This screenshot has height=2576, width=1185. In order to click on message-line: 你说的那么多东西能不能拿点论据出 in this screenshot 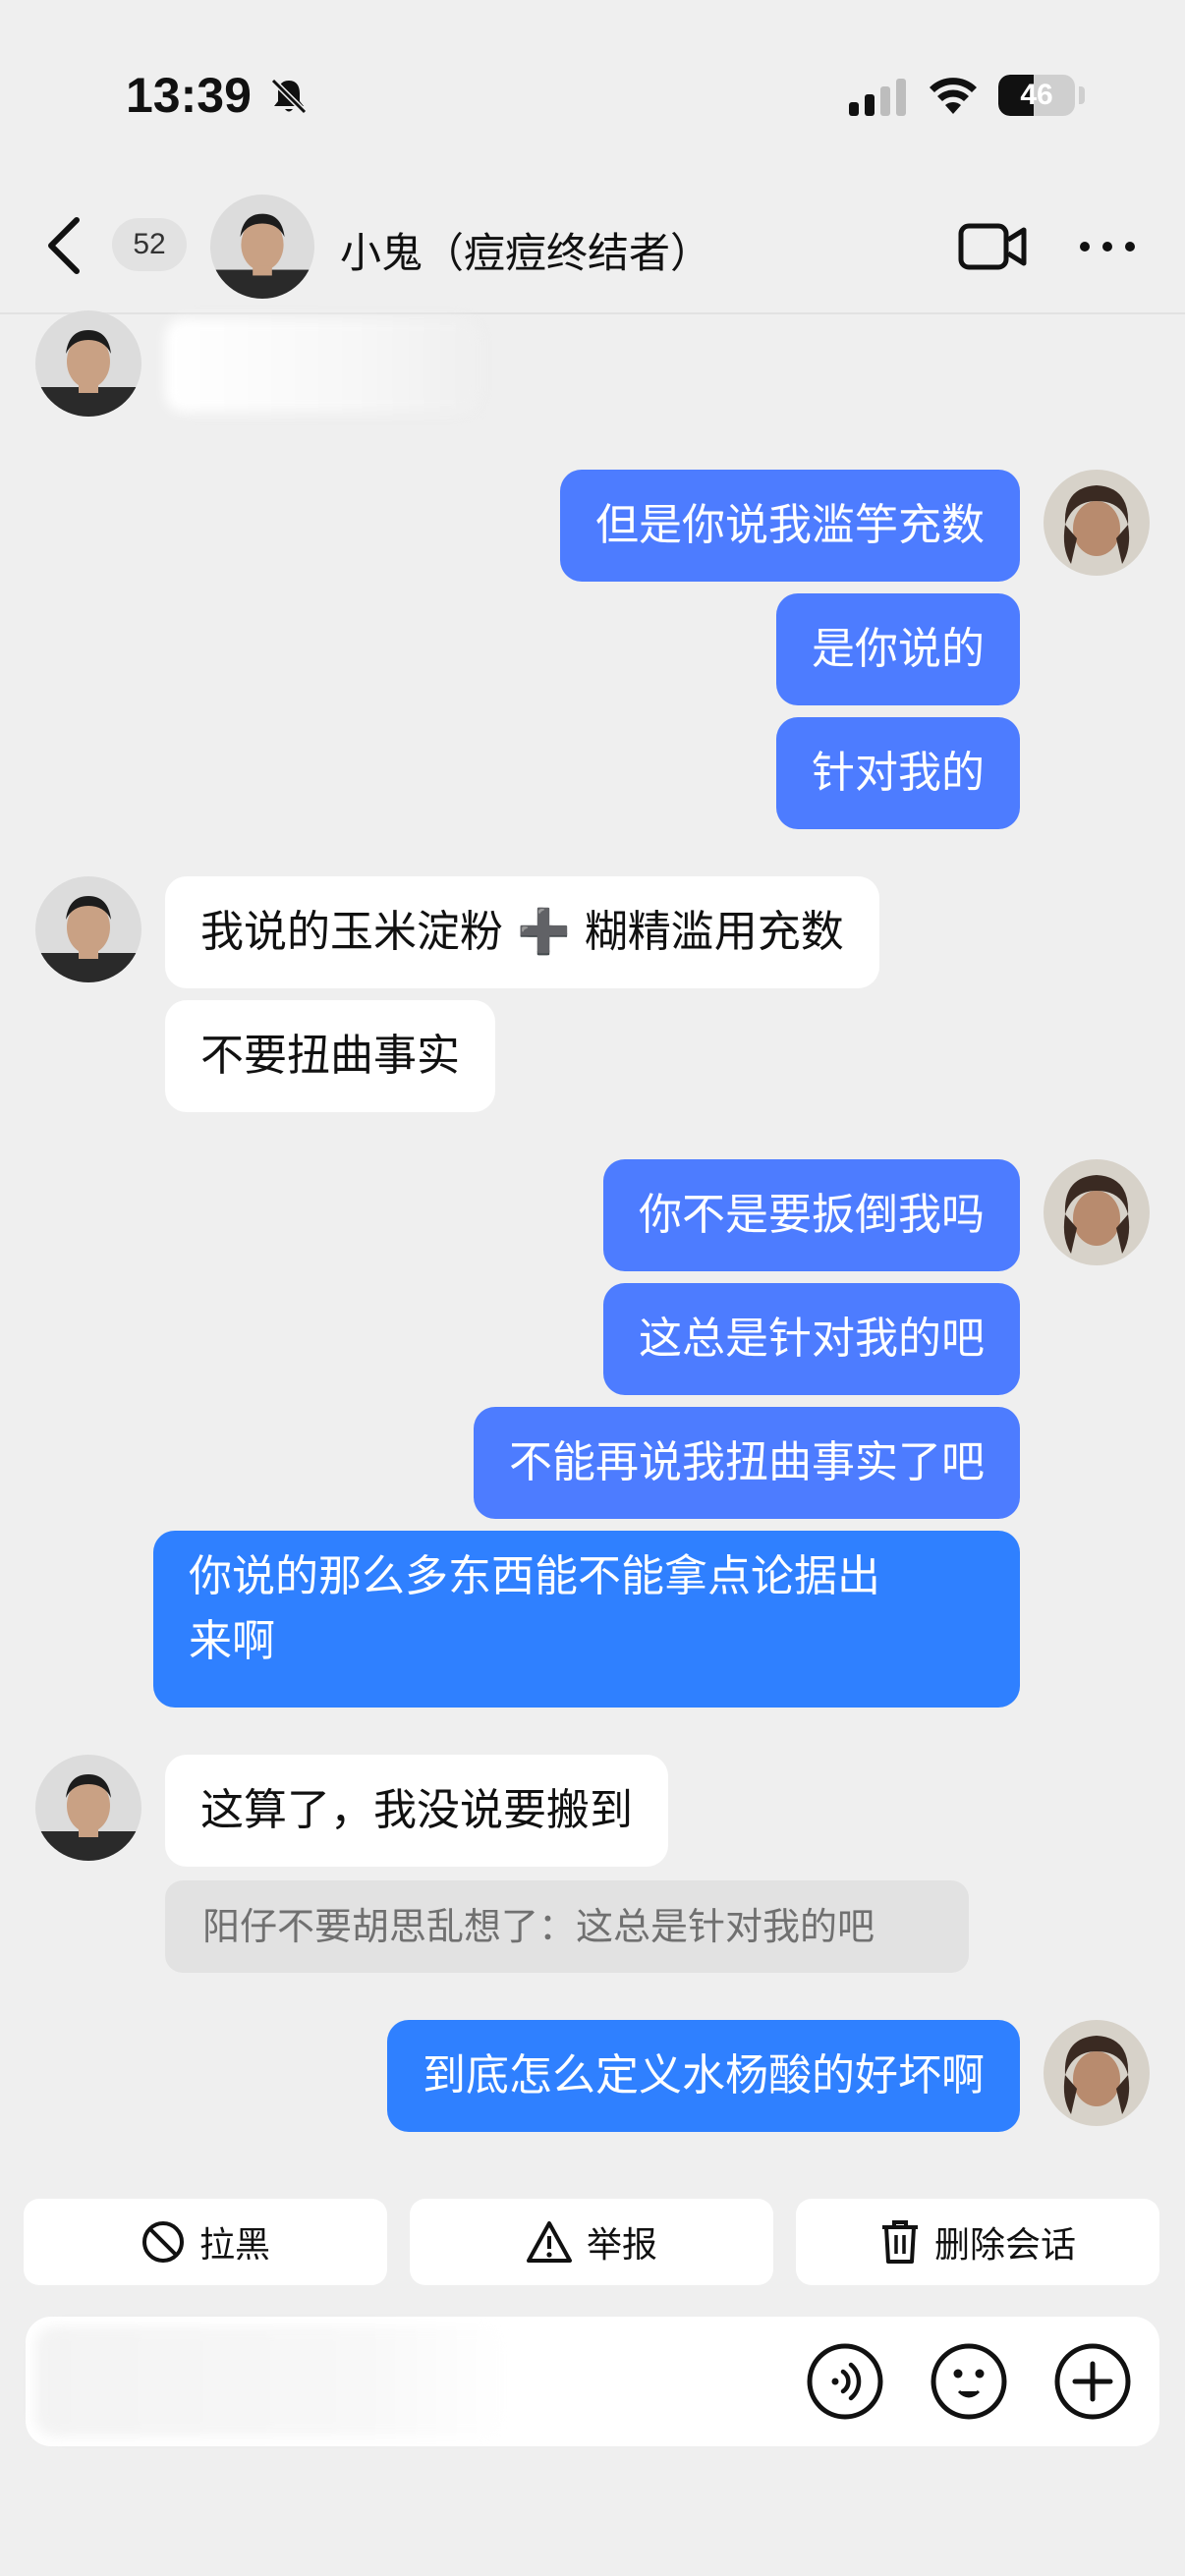, I will do `click(534, 1576)`.